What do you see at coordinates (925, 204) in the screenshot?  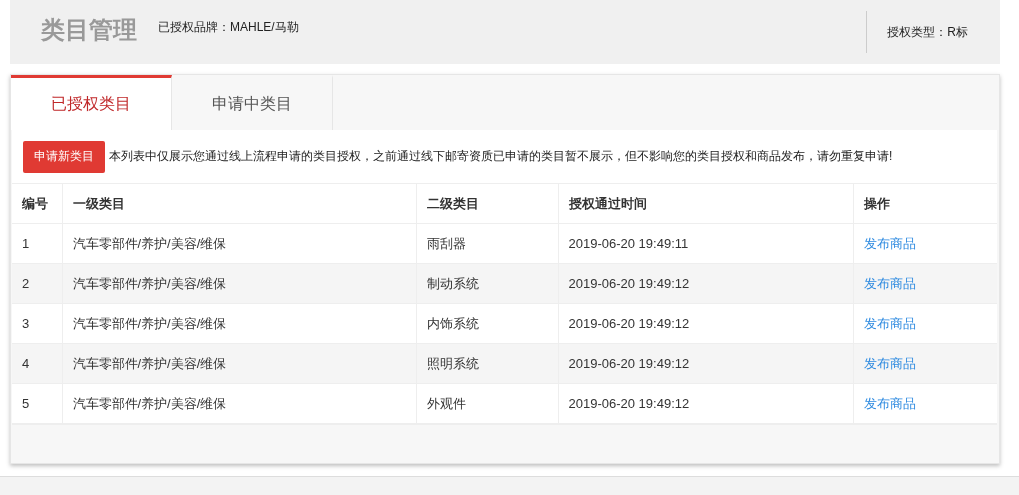 I see `column-header: 操作` at bounding box center [925, 204].